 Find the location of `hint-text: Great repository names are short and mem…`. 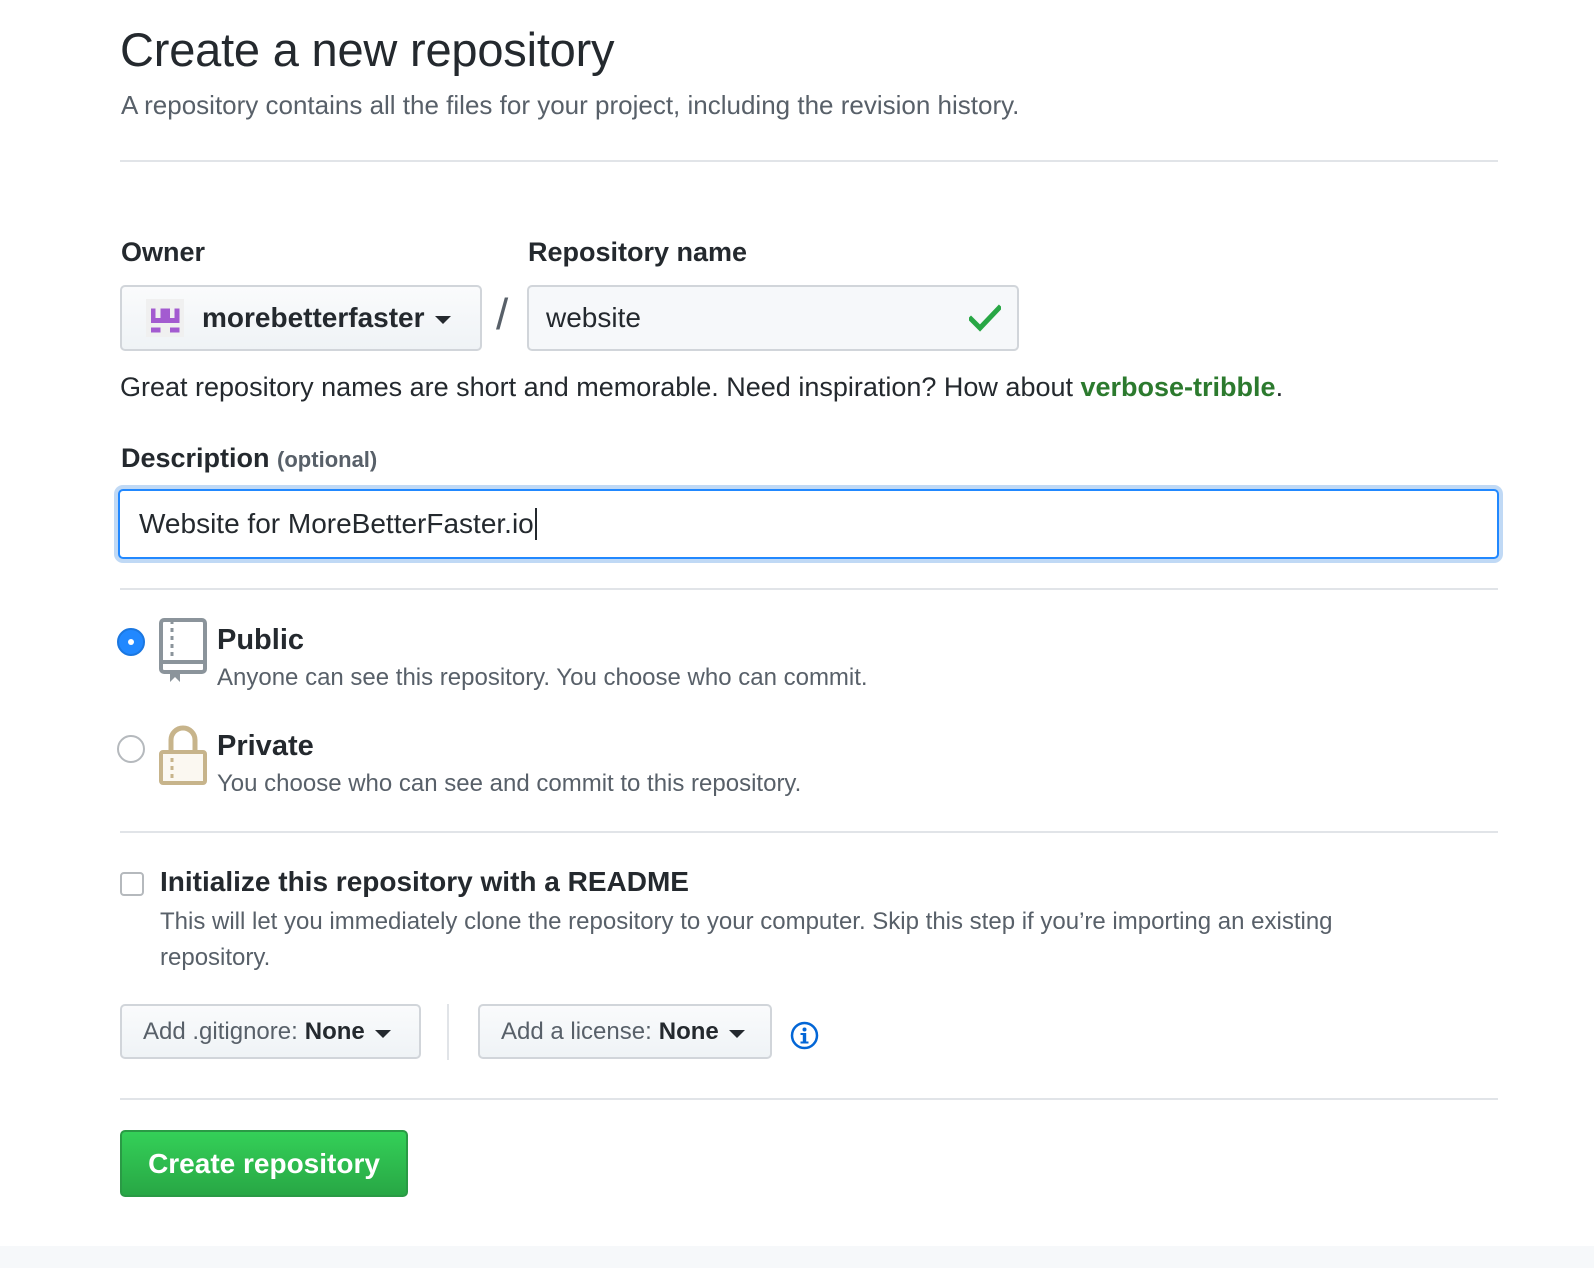

hint-text: Great repository names are short and mem… is located at coordinates (600, 387).